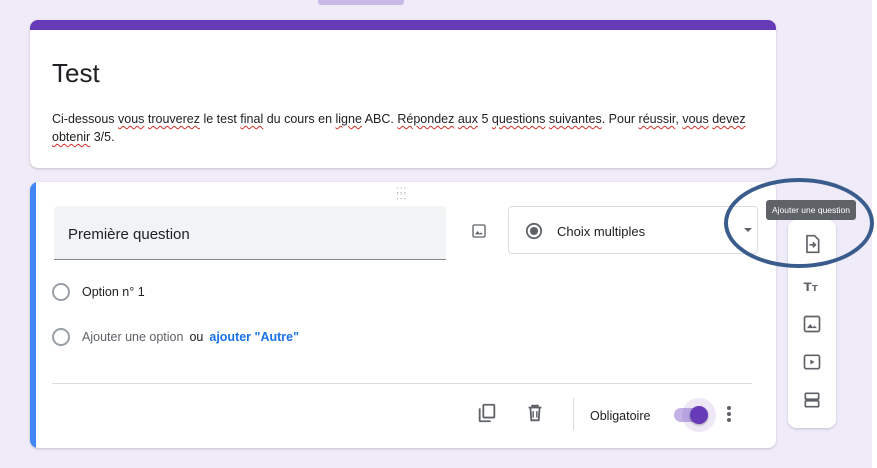 Image resolution: width=877 pixels, height=468 pixels. Describe the element at coordinates (729, 414) in the screenshot. I see `more-vert-icon` at that location.